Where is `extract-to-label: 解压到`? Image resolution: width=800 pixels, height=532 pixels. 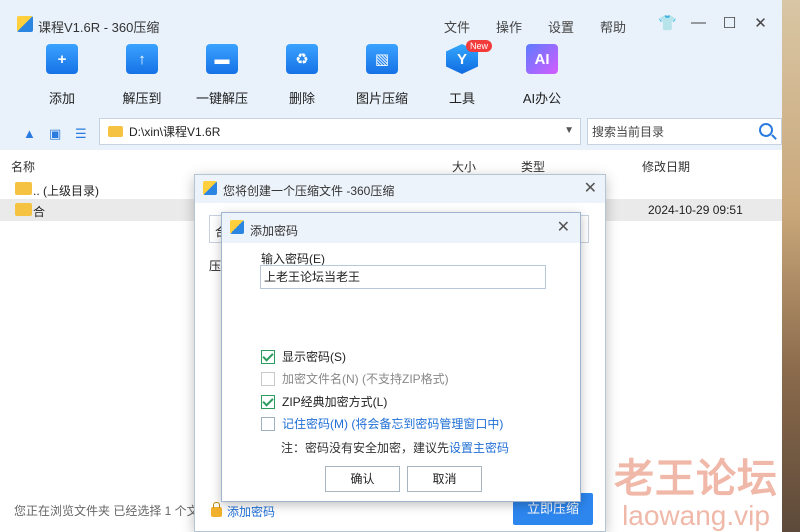
extract-to-label: 解压到 is located at coordinates (142, 98).